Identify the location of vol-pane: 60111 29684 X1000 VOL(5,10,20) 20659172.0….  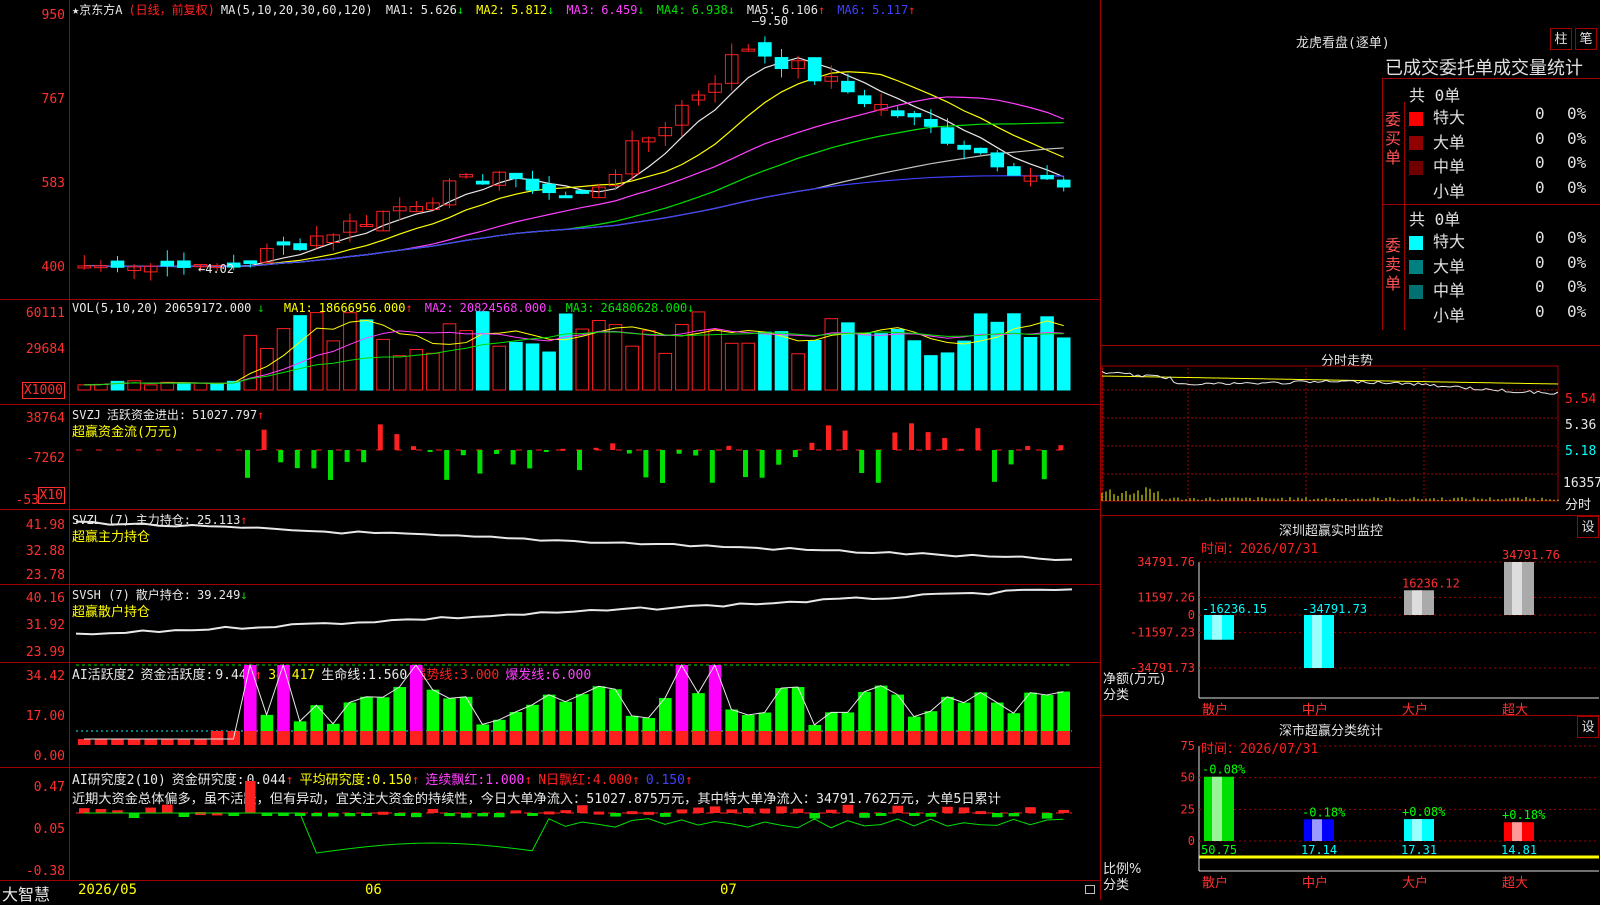
(550, 352).